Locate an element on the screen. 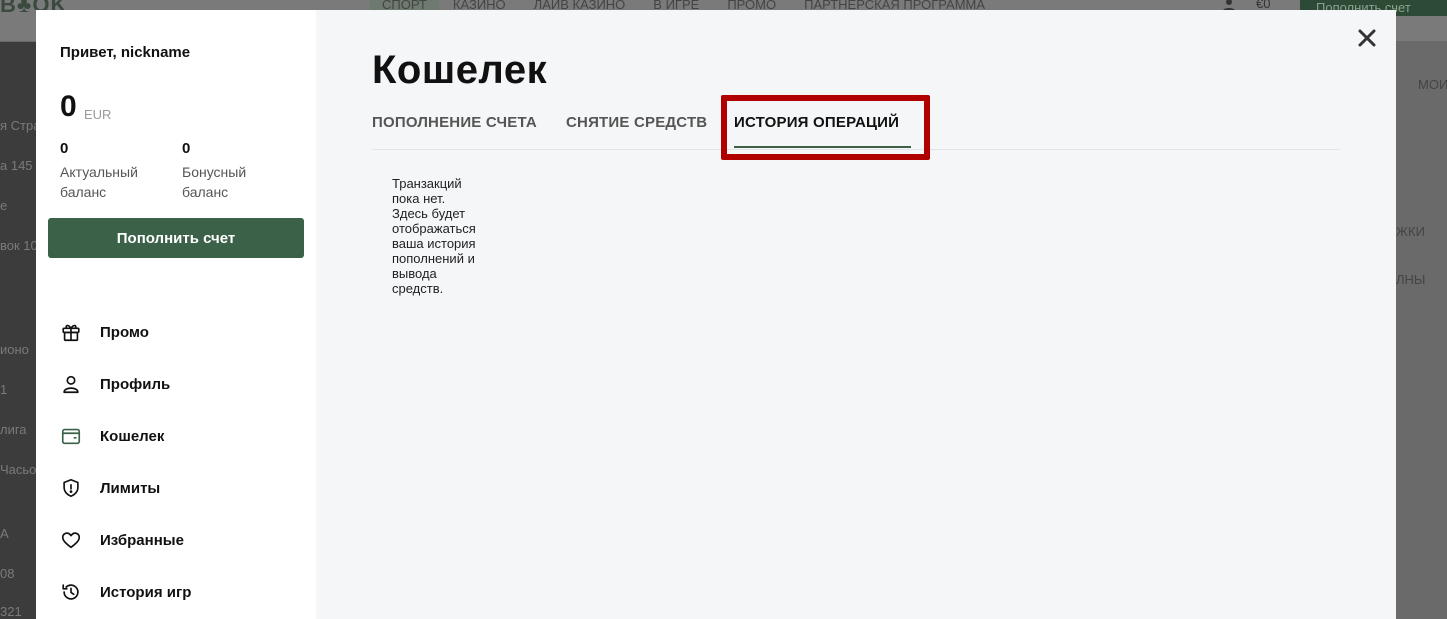  bonus-balance-label: Бонусный баланс is located at coordinates (214, 182).